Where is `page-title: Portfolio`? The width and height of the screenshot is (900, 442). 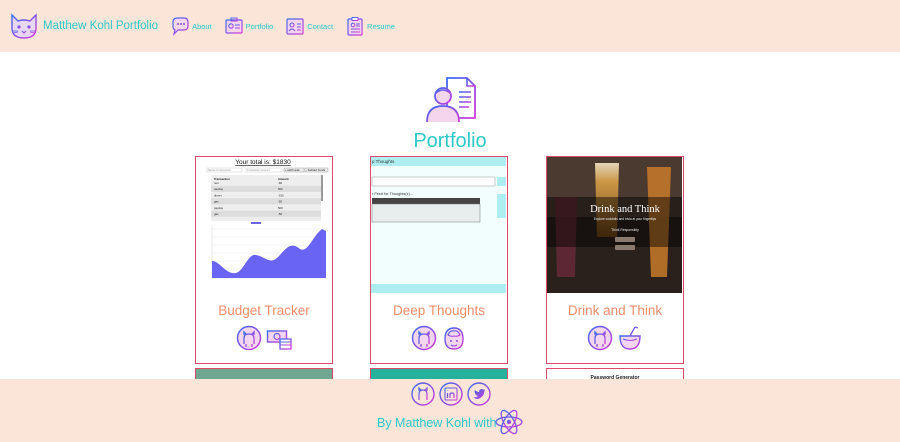
page-title: Portfolio is located at coordinates (450, 141).